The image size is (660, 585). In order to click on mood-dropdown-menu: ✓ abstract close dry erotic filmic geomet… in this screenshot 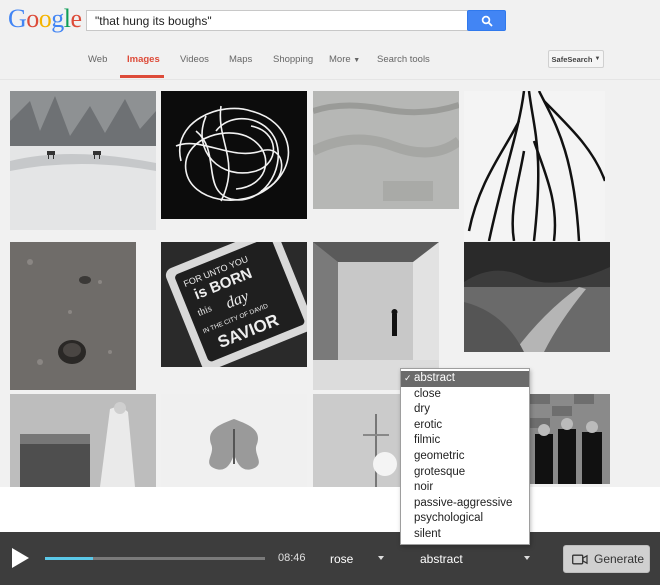, I will do `click(465, 456)`.